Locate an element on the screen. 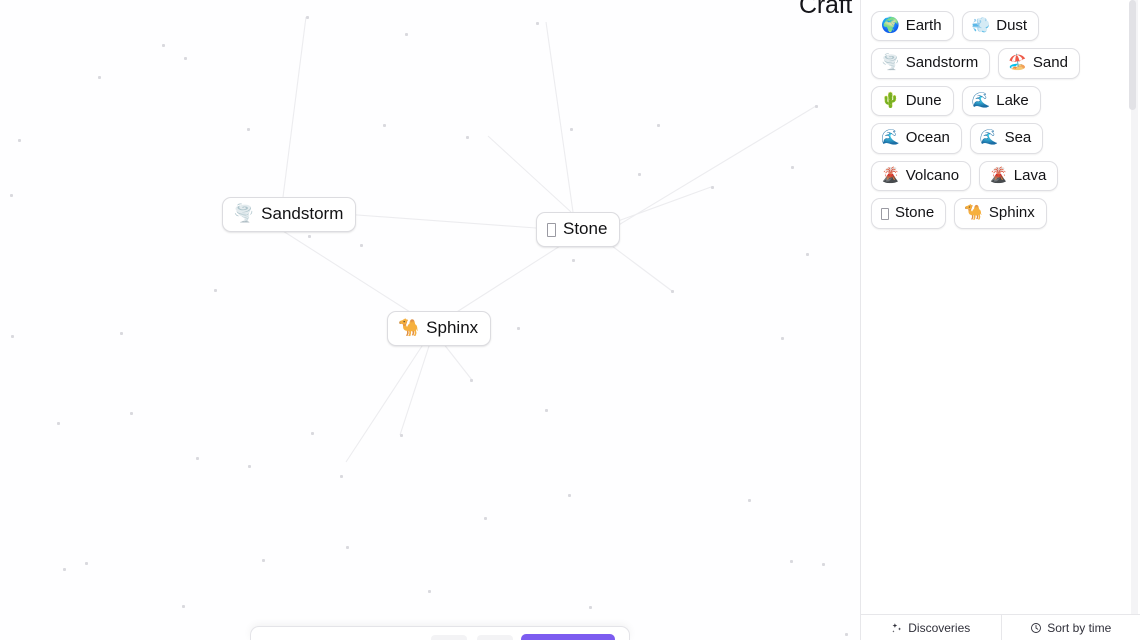 The height and width of the screenshot is (640, 1140). element-chip-ocean: 🌊 Ocean is located at coordinates (916, 138).